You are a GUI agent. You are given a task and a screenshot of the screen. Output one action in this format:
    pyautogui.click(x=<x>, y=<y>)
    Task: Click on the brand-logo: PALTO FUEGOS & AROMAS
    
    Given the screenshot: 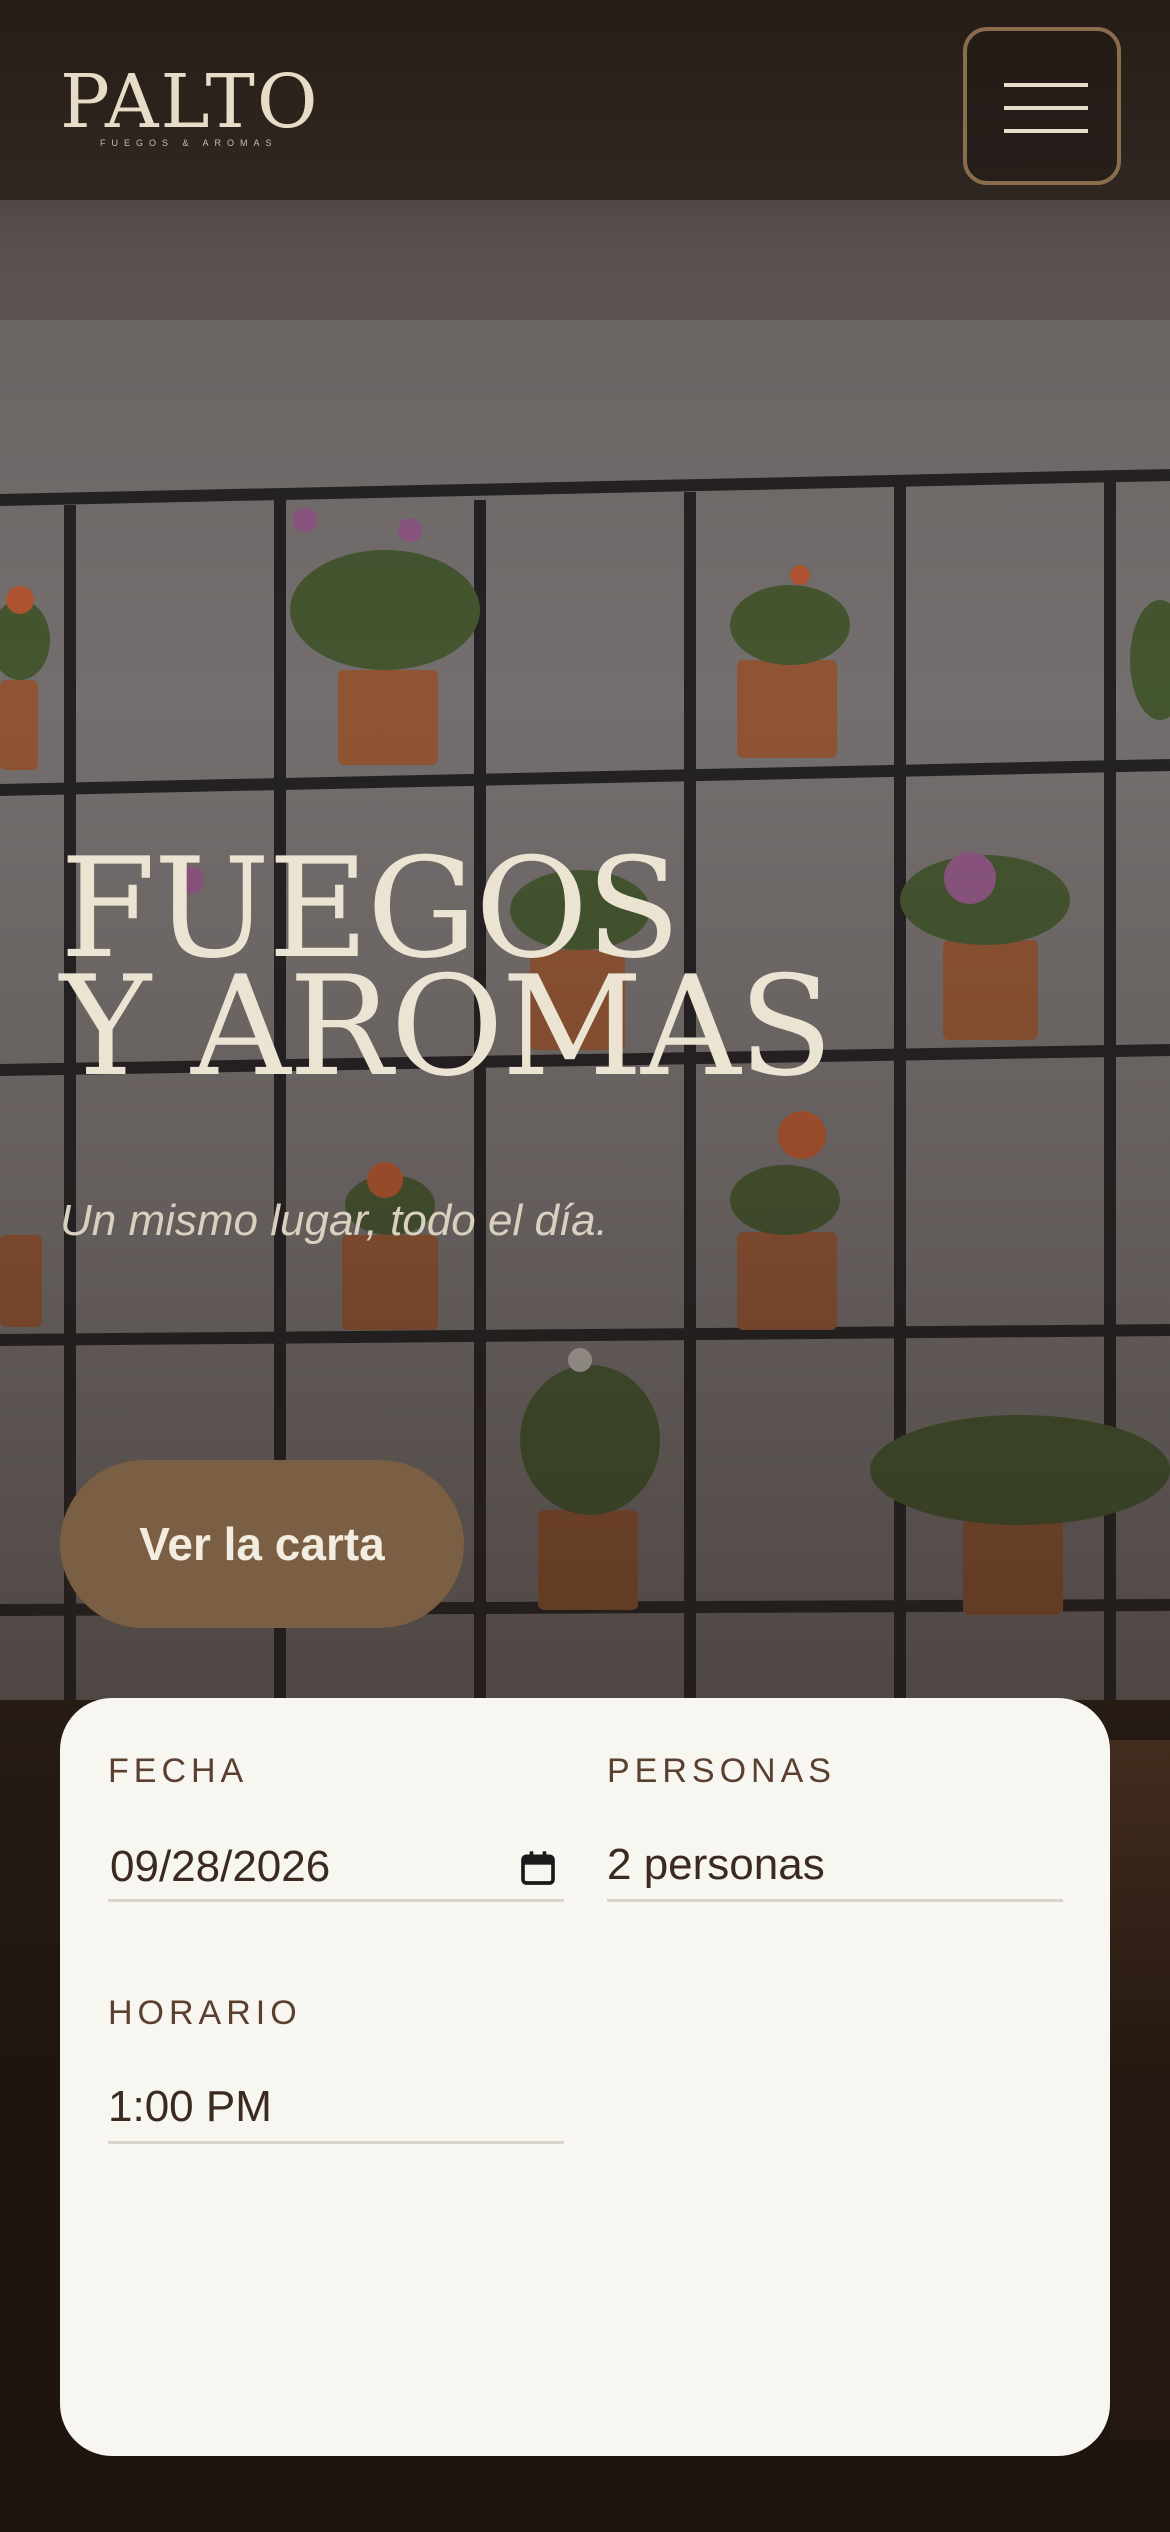 What is the action you would take?
    pyautogui.click(x=190, y=103)
    